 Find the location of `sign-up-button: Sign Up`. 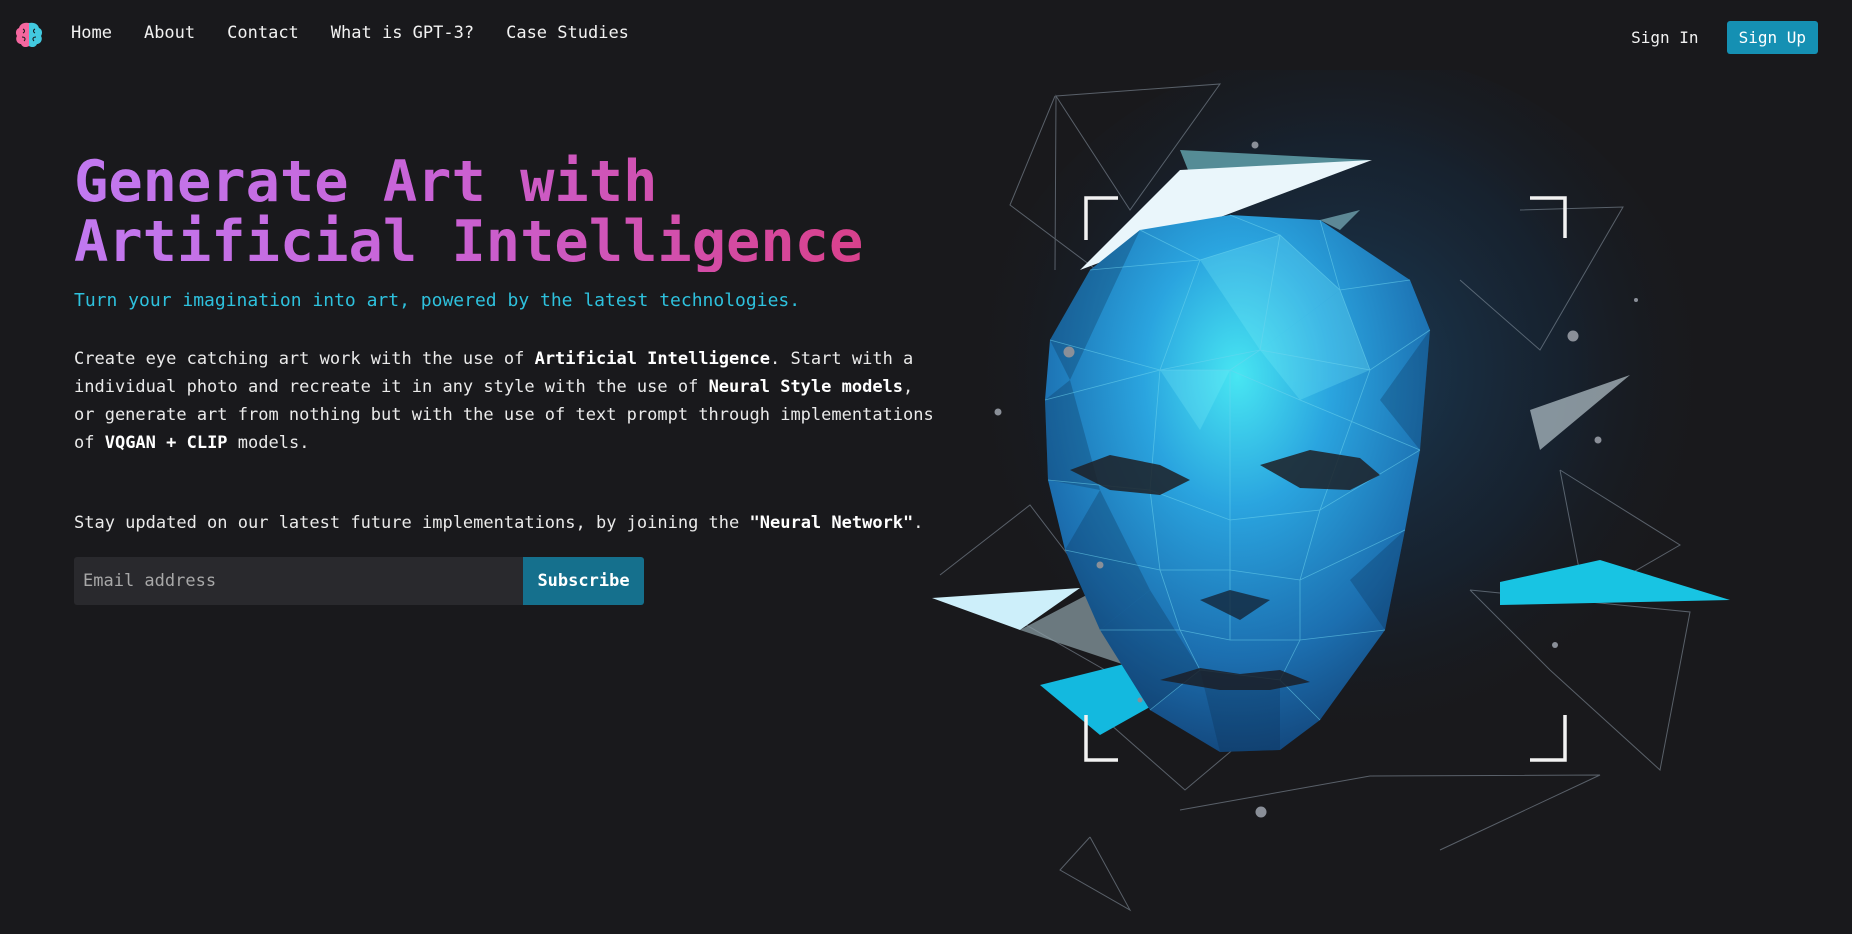

sign-up-button: Sign Up is located at coordinates (1772, 37).